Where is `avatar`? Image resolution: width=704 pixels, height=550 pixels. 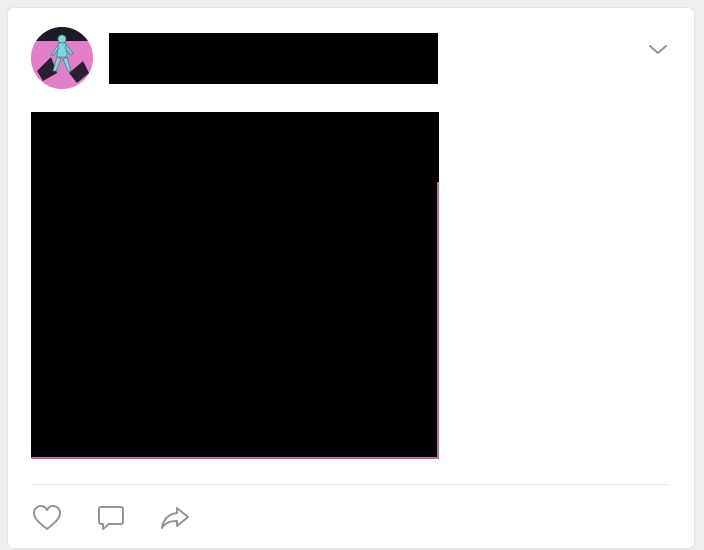 avatar is located at coordinates (62, 58).